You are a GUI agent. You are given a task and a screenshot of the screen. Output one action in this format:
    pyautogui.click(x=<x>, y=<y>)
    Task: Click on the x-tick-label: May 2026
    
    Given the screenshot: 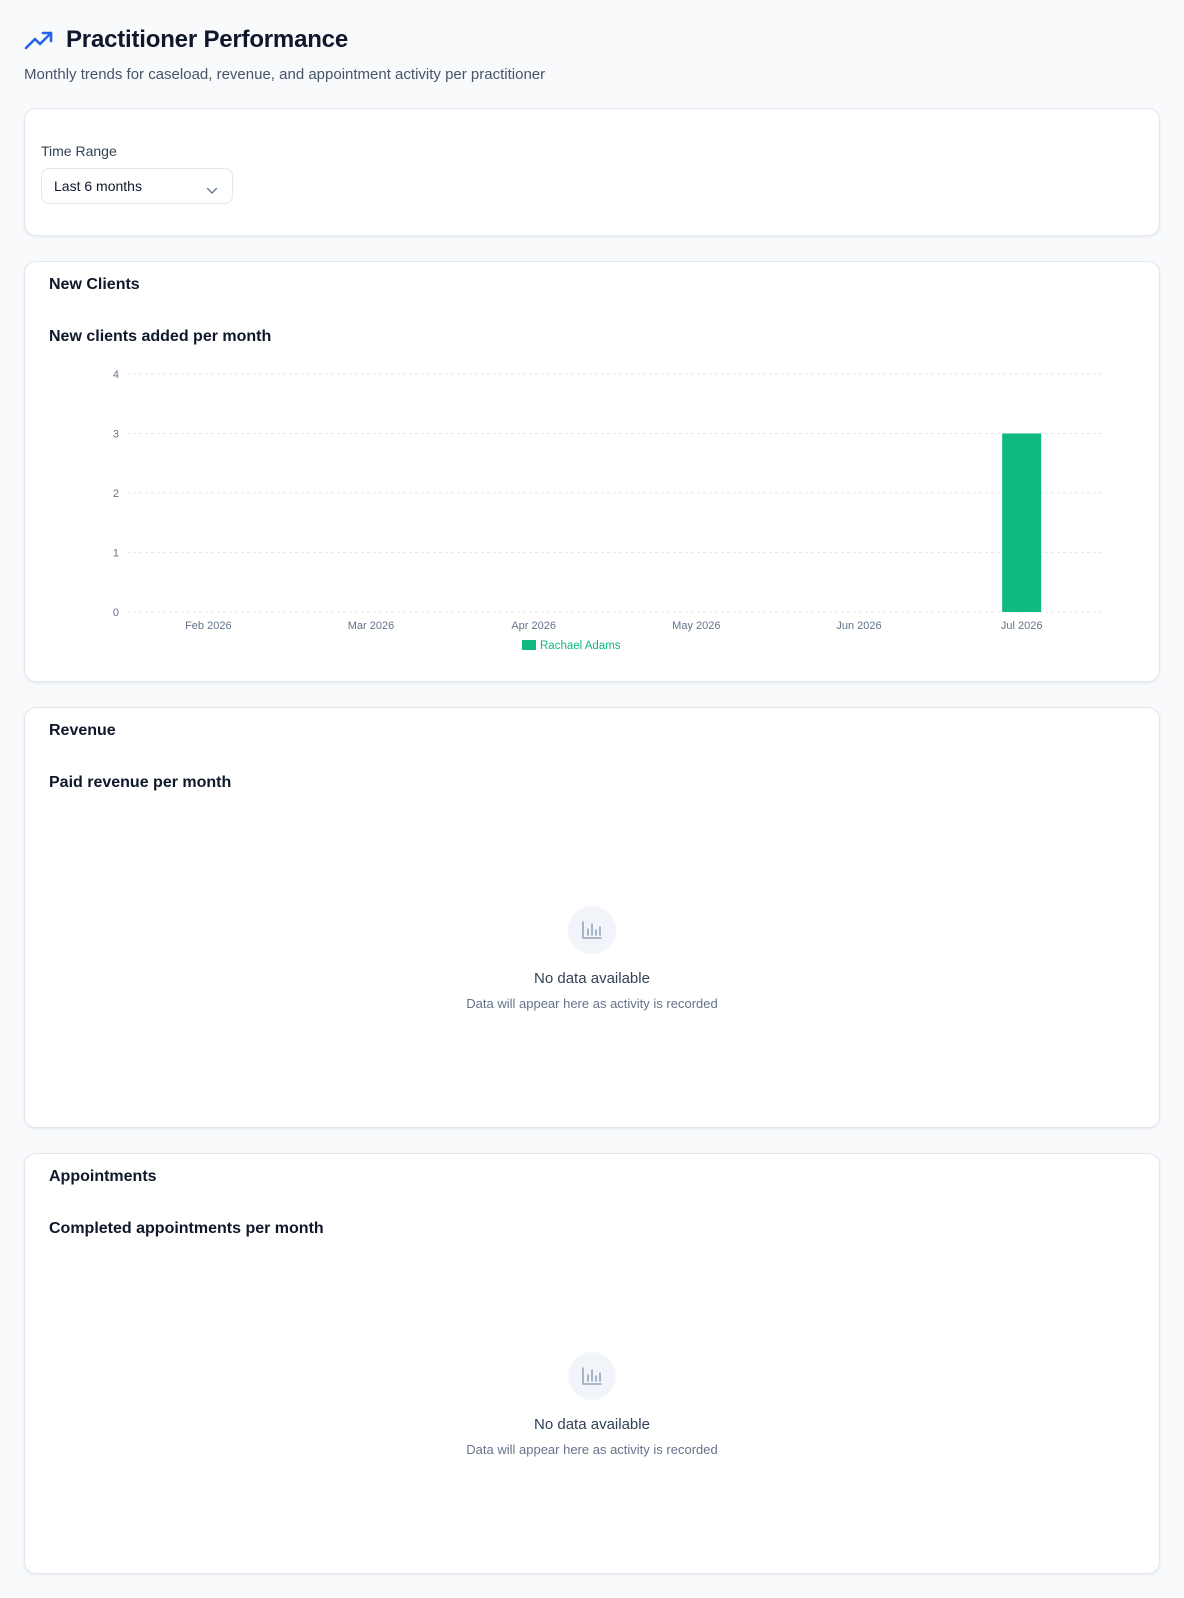 What is the action you would take?
    pyautogui.click(x=696, y=626)
    